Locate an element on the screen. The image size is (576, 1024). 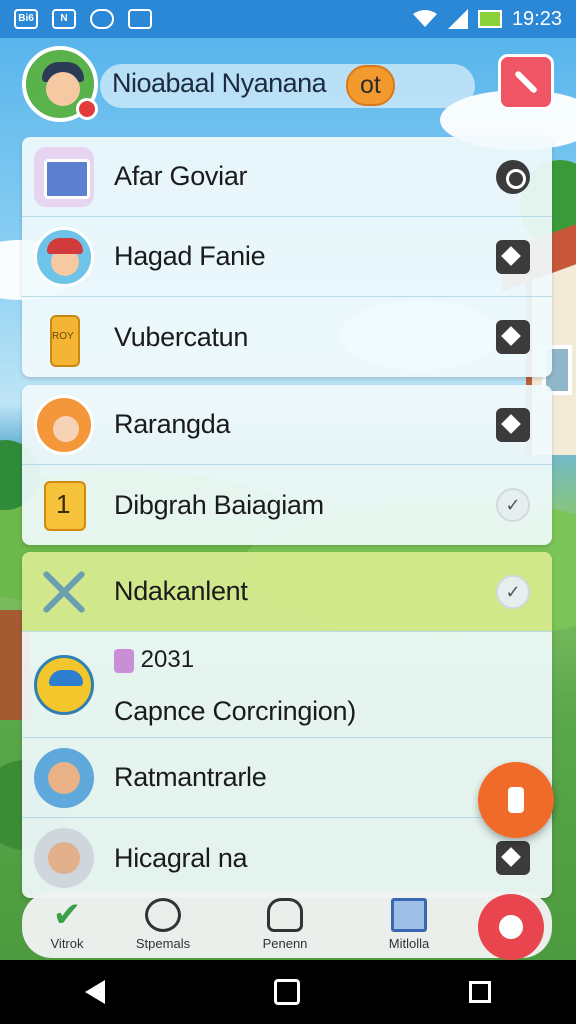
list-item-label: Hagad Fanie is located at coordinates (190, 256).